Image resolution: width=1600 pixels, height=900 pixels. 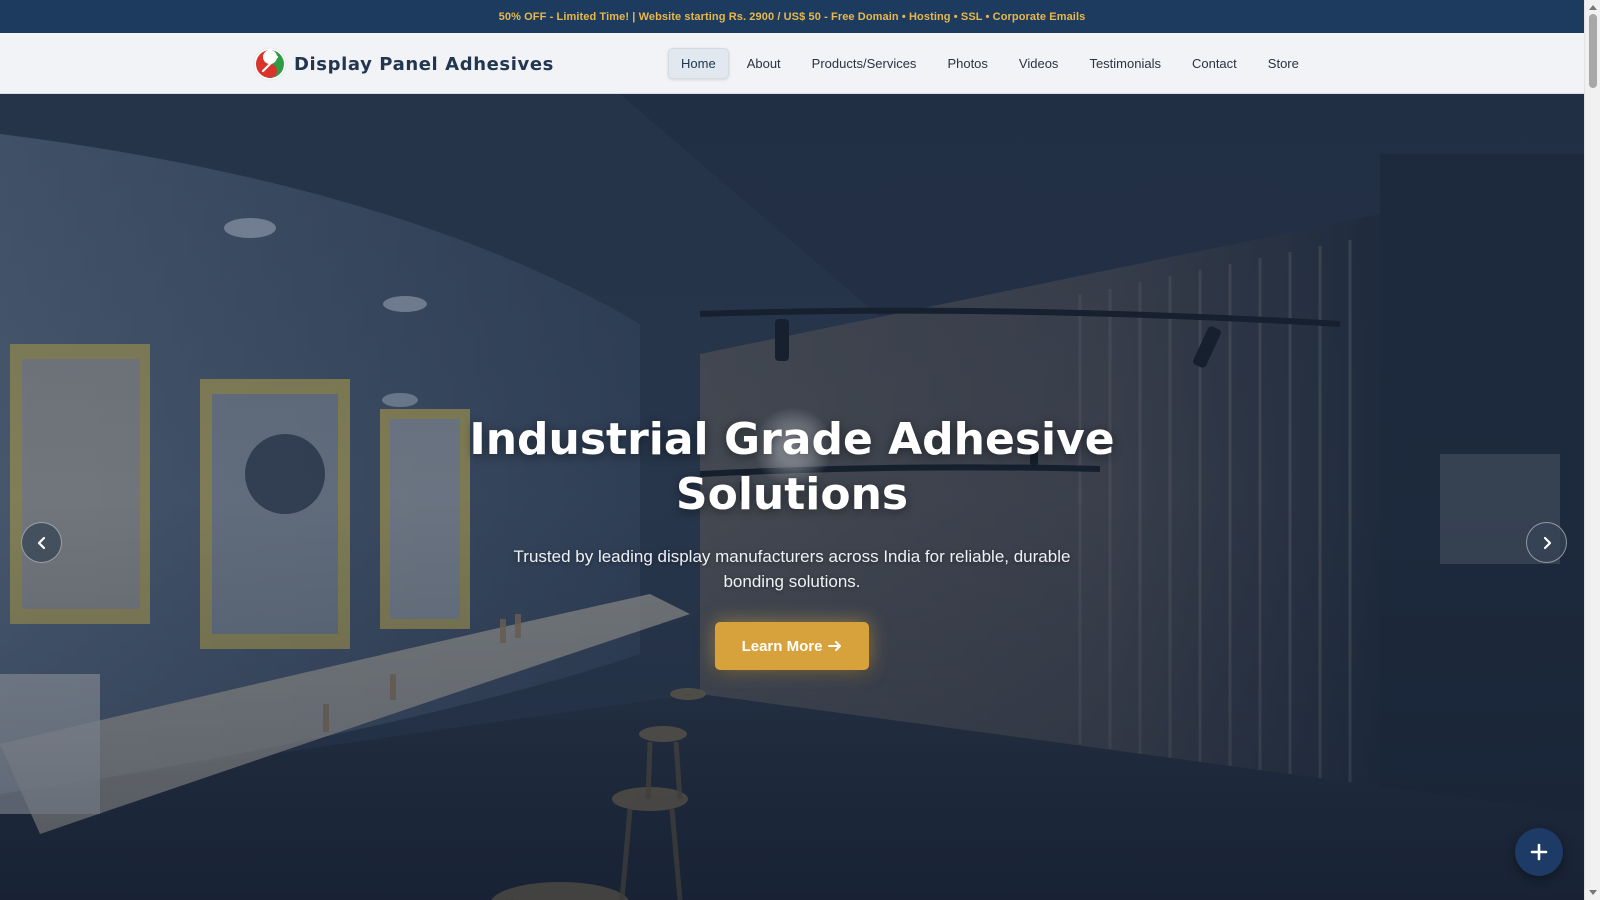 I want to click on floating-action-button, so click(x=1539, y=852).